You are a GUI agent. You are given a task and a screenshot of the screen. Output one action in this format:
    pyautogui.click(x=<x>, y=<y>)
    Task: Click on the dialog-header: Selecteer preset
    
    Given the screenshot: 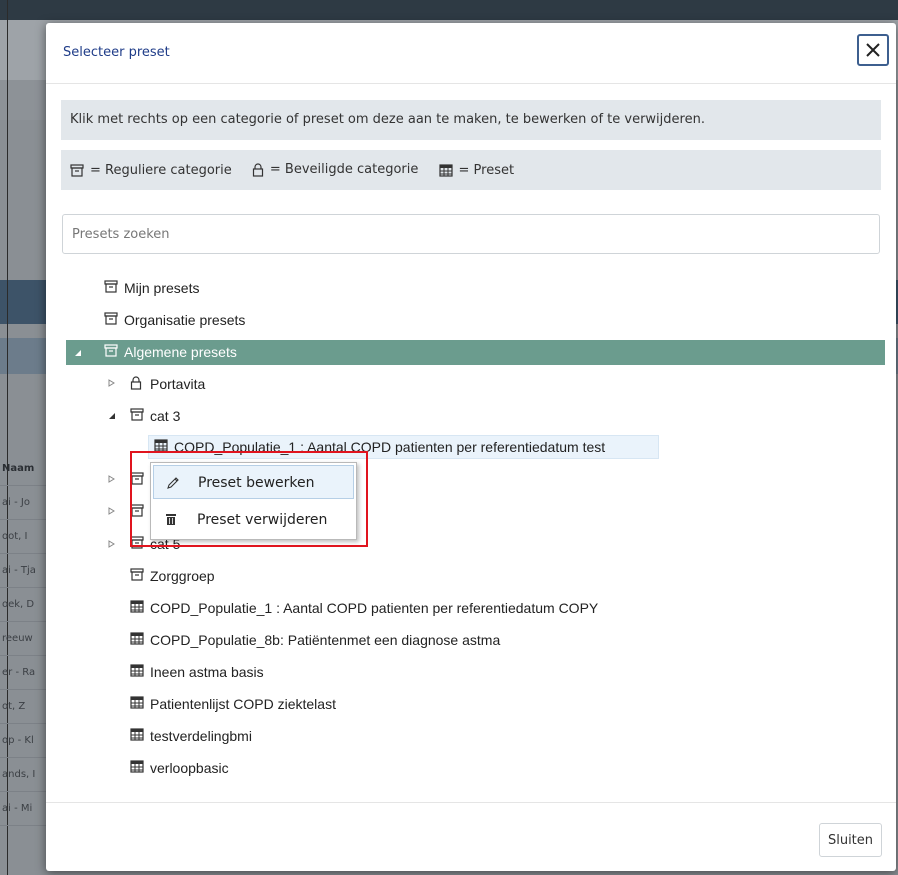 What is the action you would take?
    pyautogui.click(x=471, y=53)
    